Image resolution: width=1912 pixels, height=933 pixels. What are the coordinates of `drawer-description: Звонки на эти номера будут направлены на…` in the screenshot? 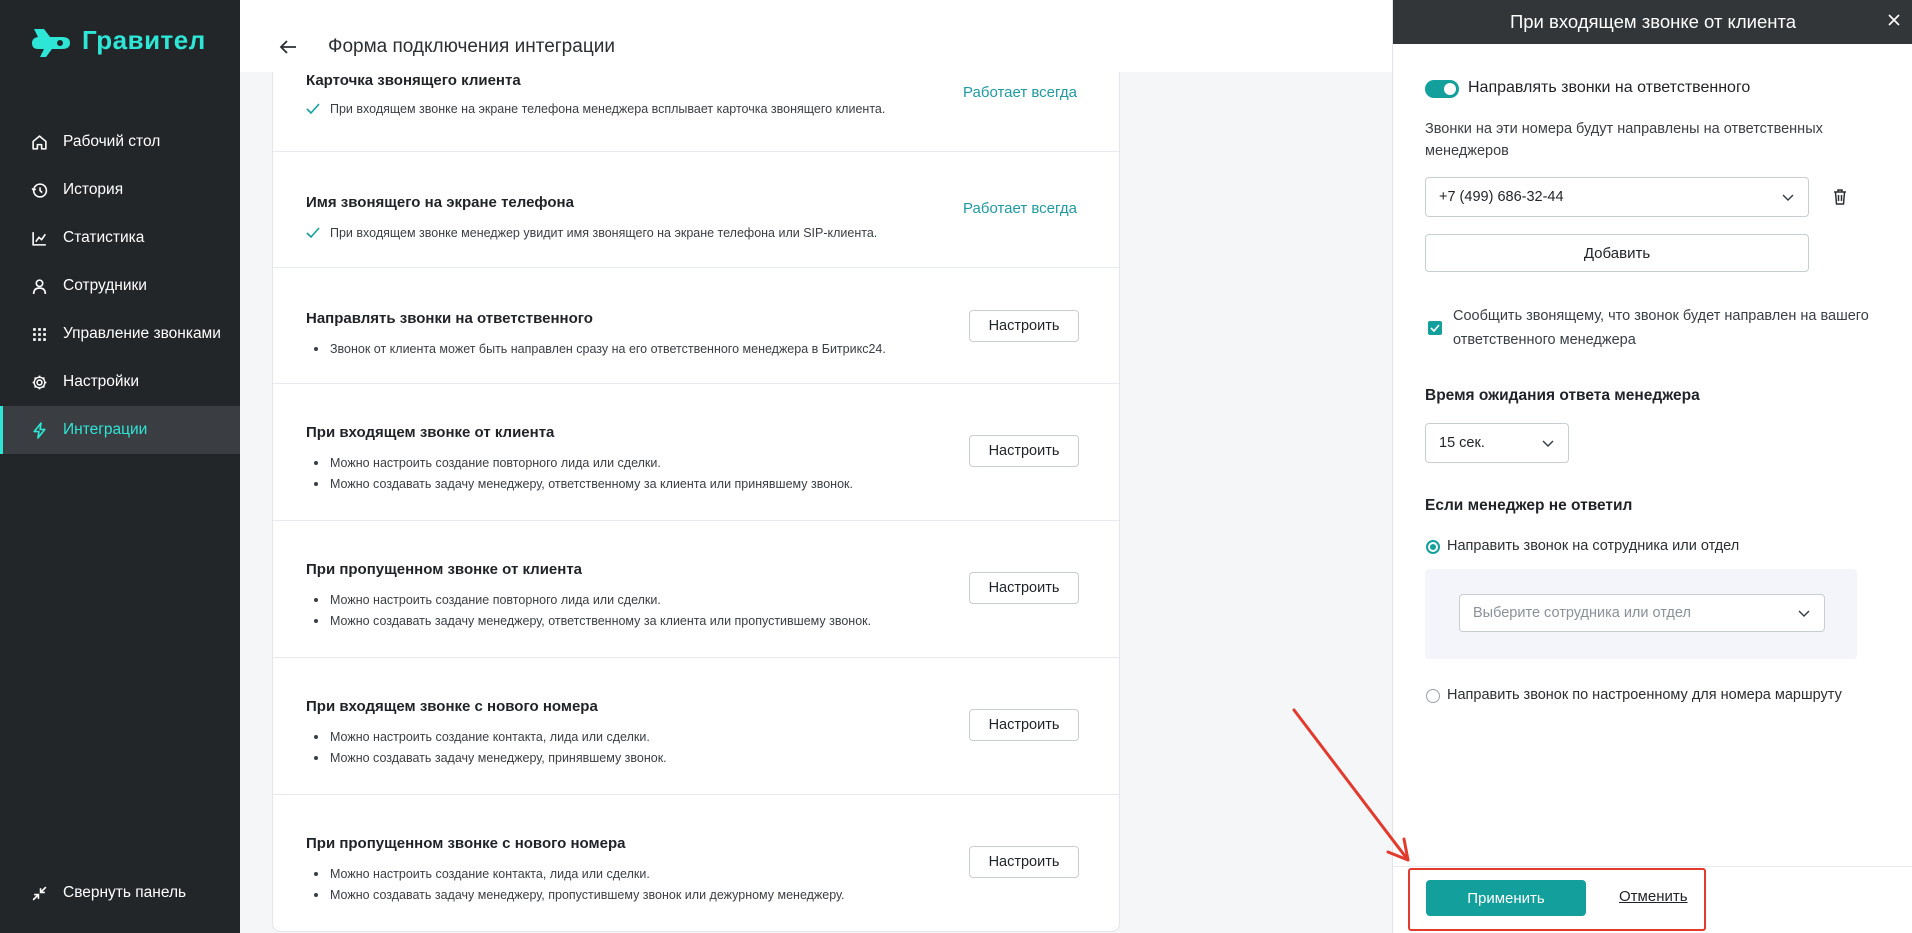 It's located at (1624, 140).